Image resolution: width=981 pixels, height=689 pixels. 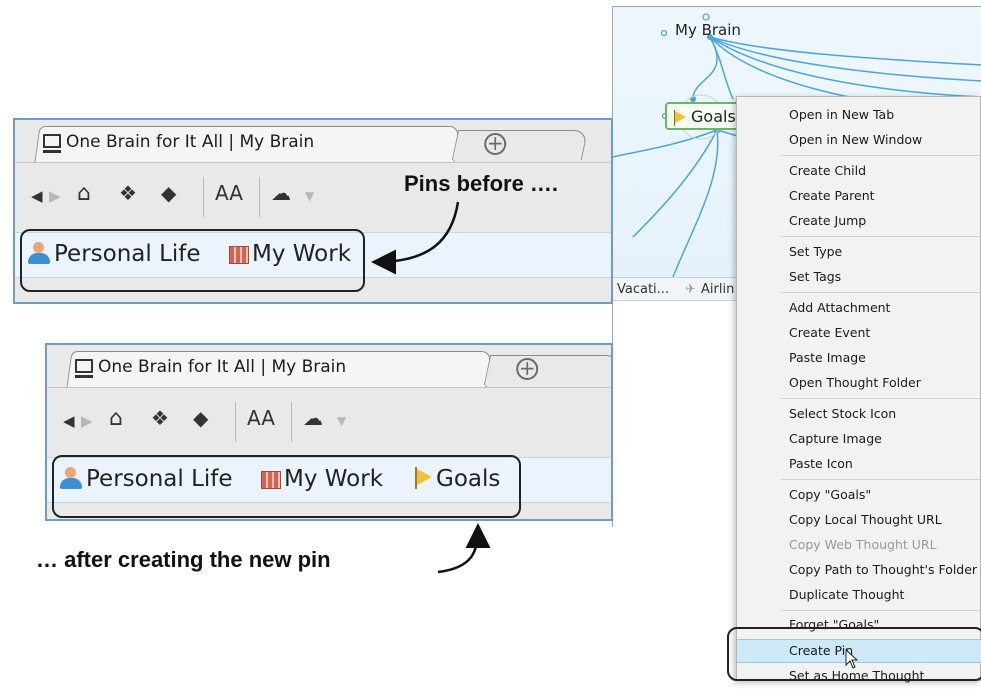 What do you see at coordinates (859, 384) in the screenshot?
I see `menu-open-thought-folder: Open Thought Folder` at bounding box center [859, 384].